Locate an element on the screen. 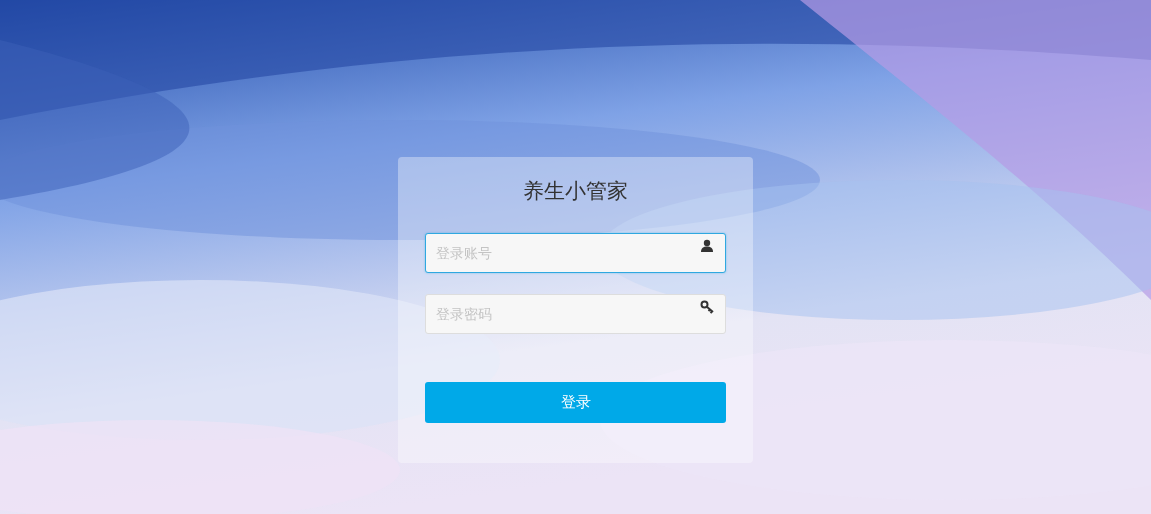 Image resolution: width=1151 pixels, height=514 pixels. user-icon is located at coordinates (707, 246).